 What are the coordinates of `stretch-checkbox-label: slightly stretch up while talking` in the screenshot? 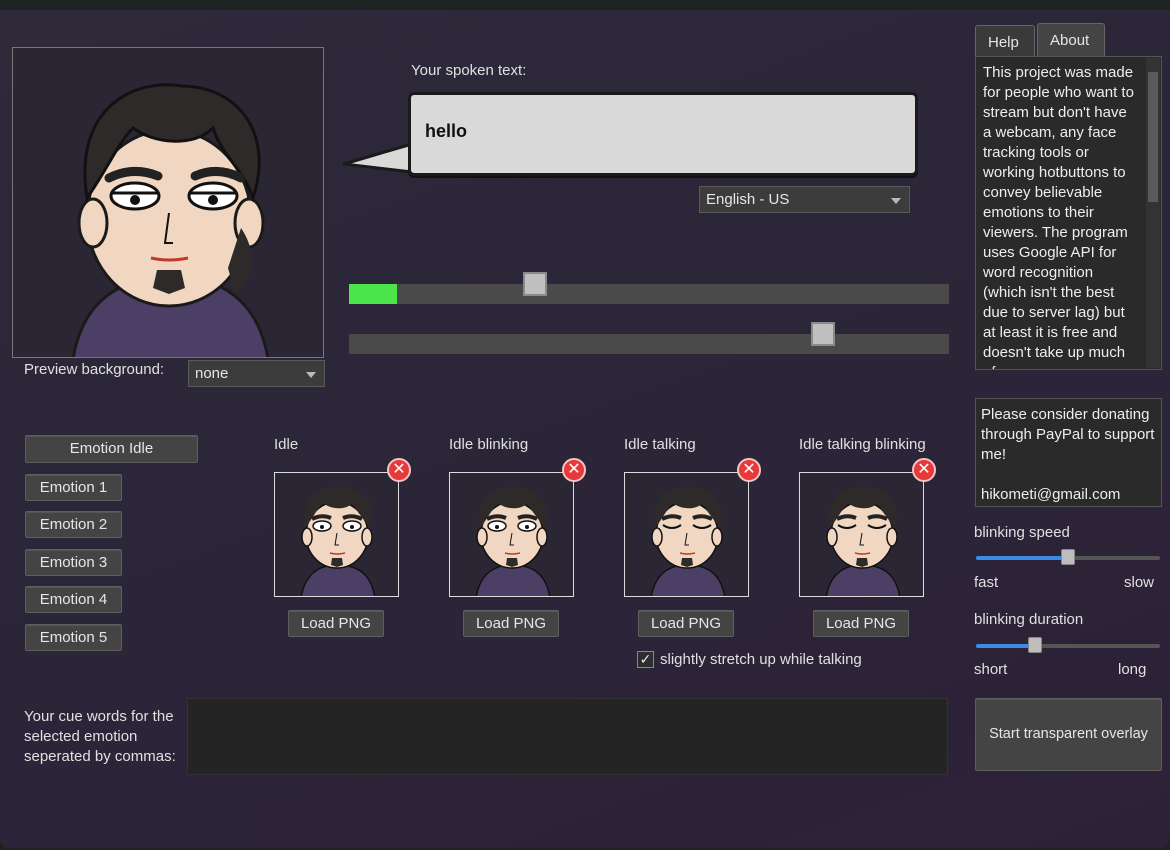 It's located at (761, 659).